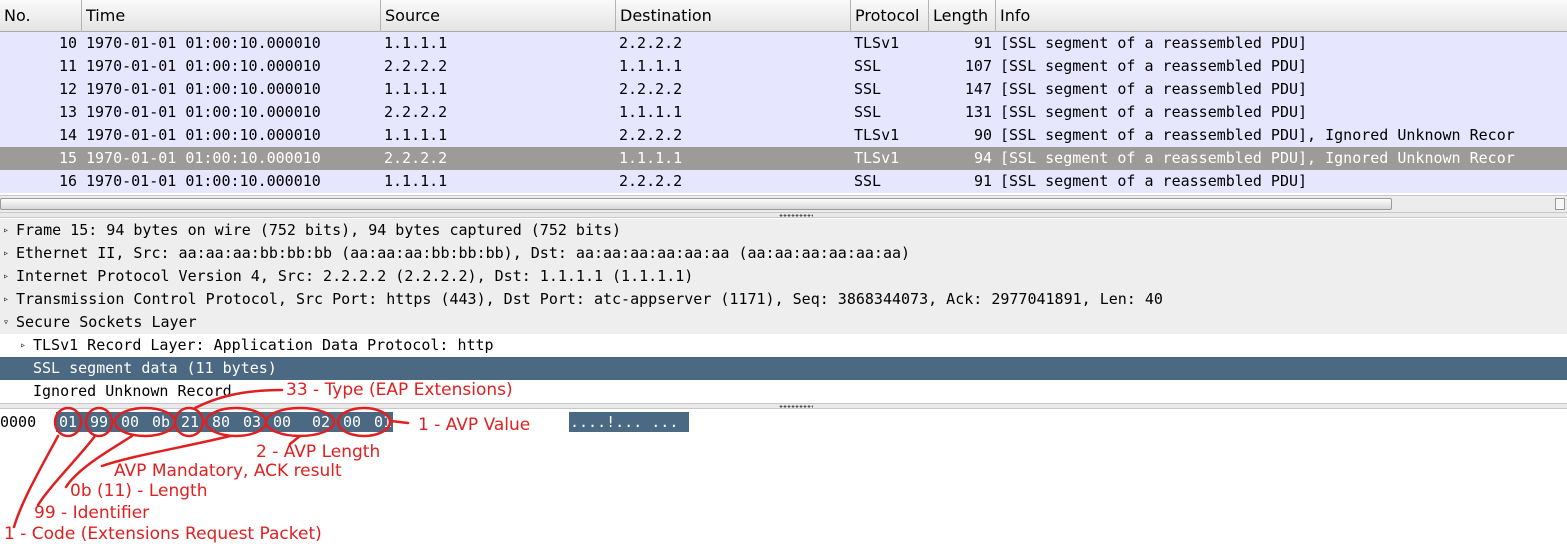 The width and height of the screenshot is (1567, 547). I want to click on annotation-type: 33 - Type (EAP Extensions), so click(399, 390).